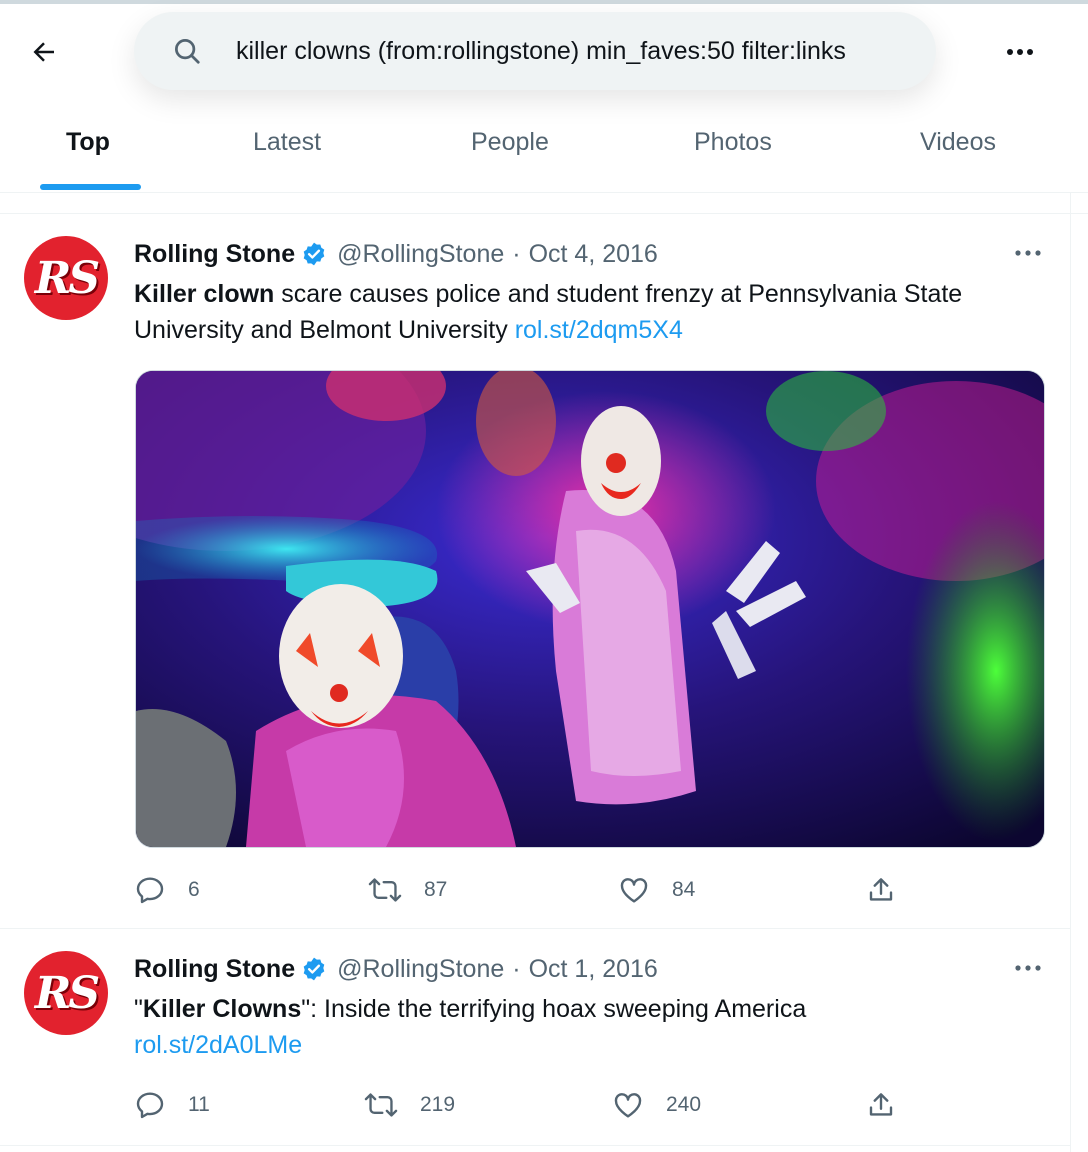 The width and height of the screenshot is (1088, 1152). Describe the element at coordinates (599, 330) in the screenshot. I see `tweet-link: rol.st/2dqm5X4` at that location.